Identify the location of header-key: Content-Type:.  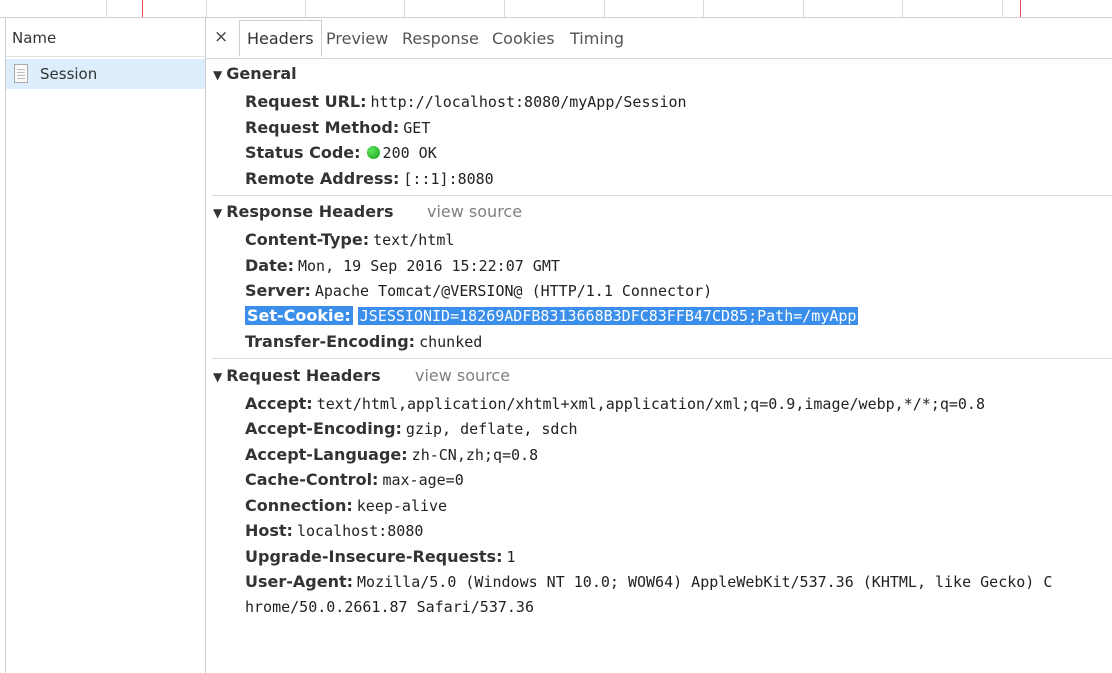
(307, 239).